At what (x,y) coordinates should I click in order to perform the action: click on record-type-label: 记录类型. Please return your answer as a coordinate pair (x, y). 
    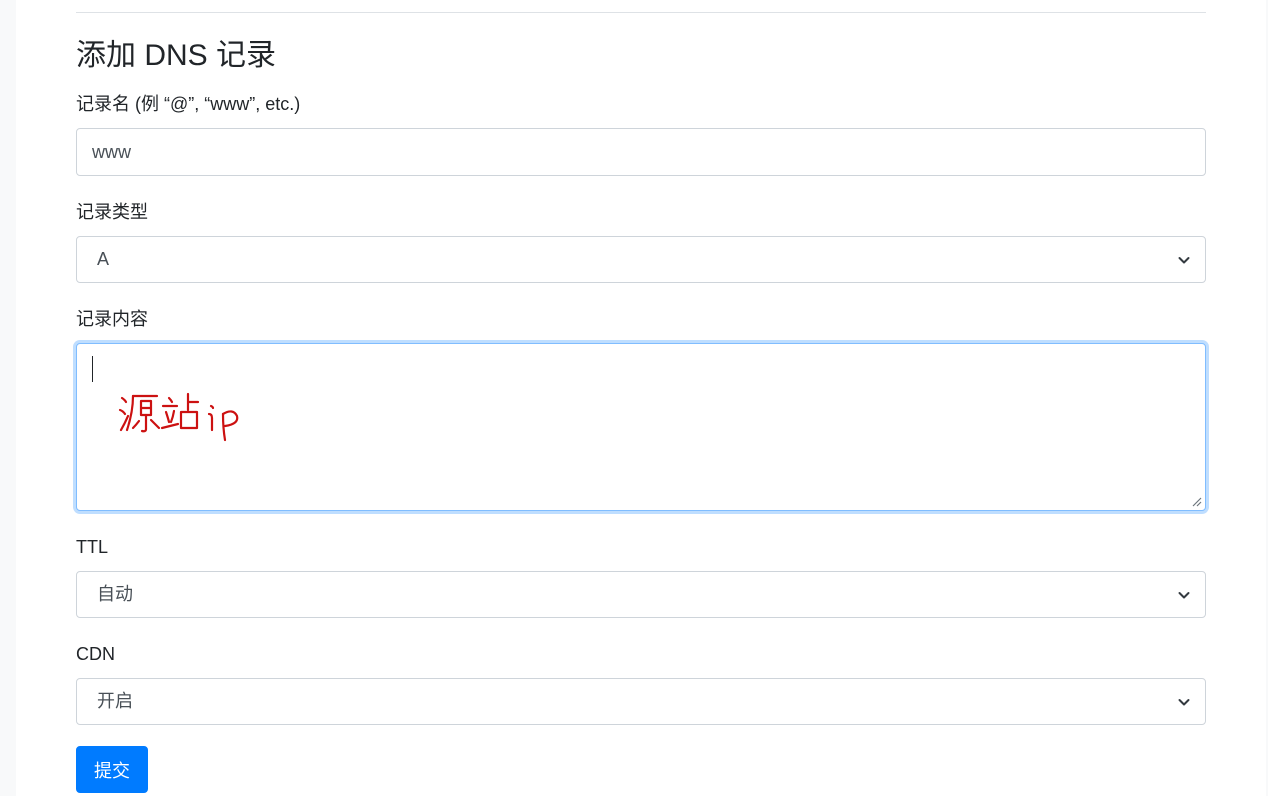
    Looking at the image, I should click on (112, 212).